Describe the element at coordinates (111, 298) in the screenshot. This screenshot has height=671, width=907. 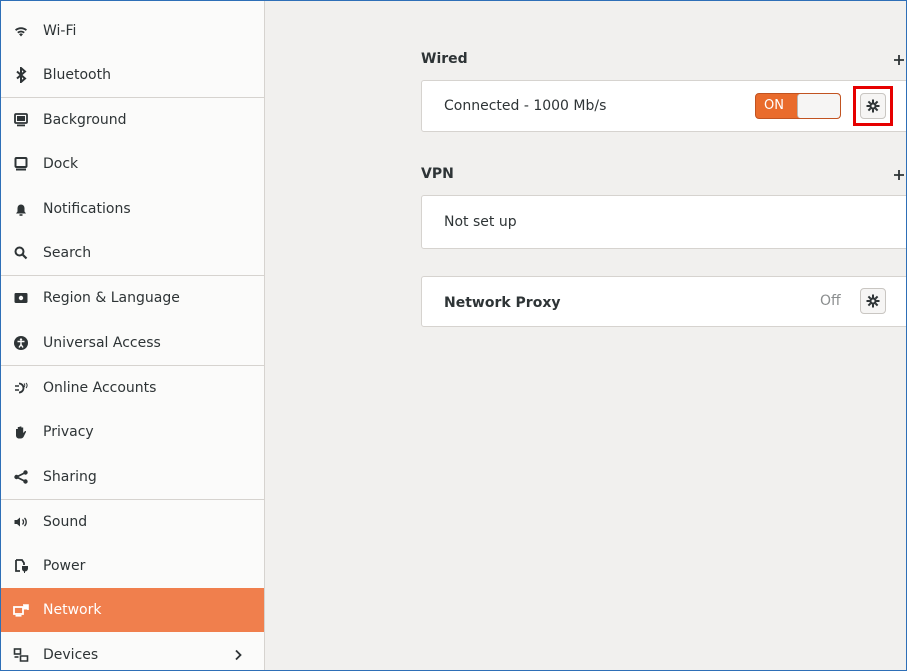
I see `sidebar-item-label: Region & Language` at that location.